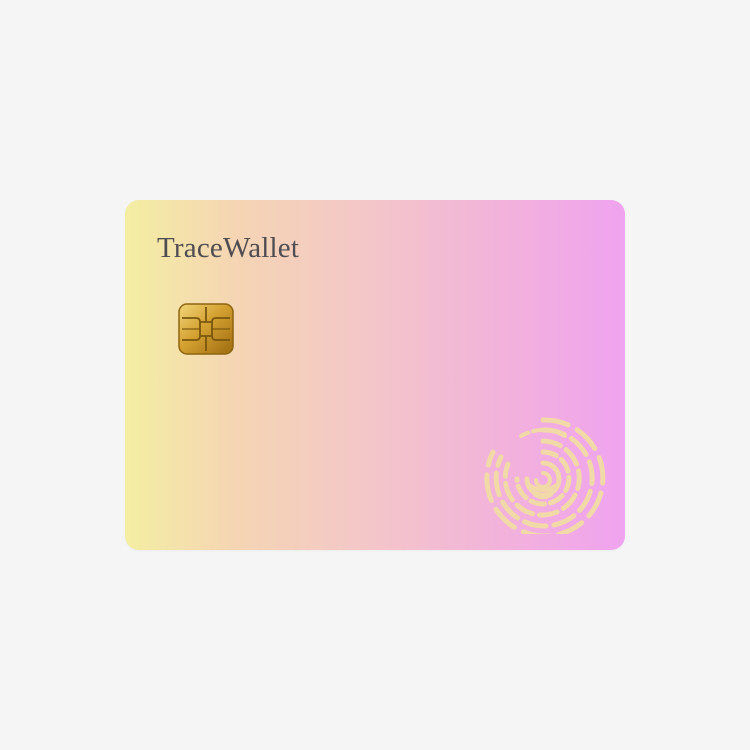 This screenshot has width=750, height=750. Describe the element at coordinates (545, 475) in the screenshot. I see `fingerprint-icon` at that location.